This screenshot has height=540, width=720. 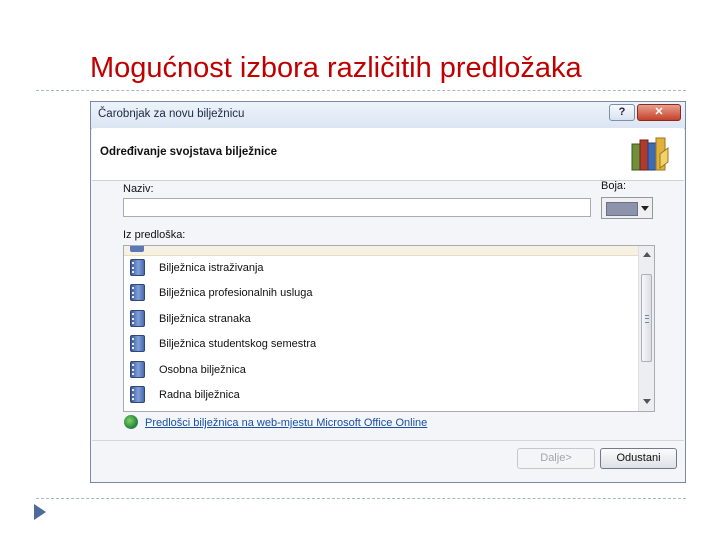 What do you see at coordinates (205, 319) in the screenshot?
I see `template-name: Bilježnica stranaka` at bounding box center [205, 319].